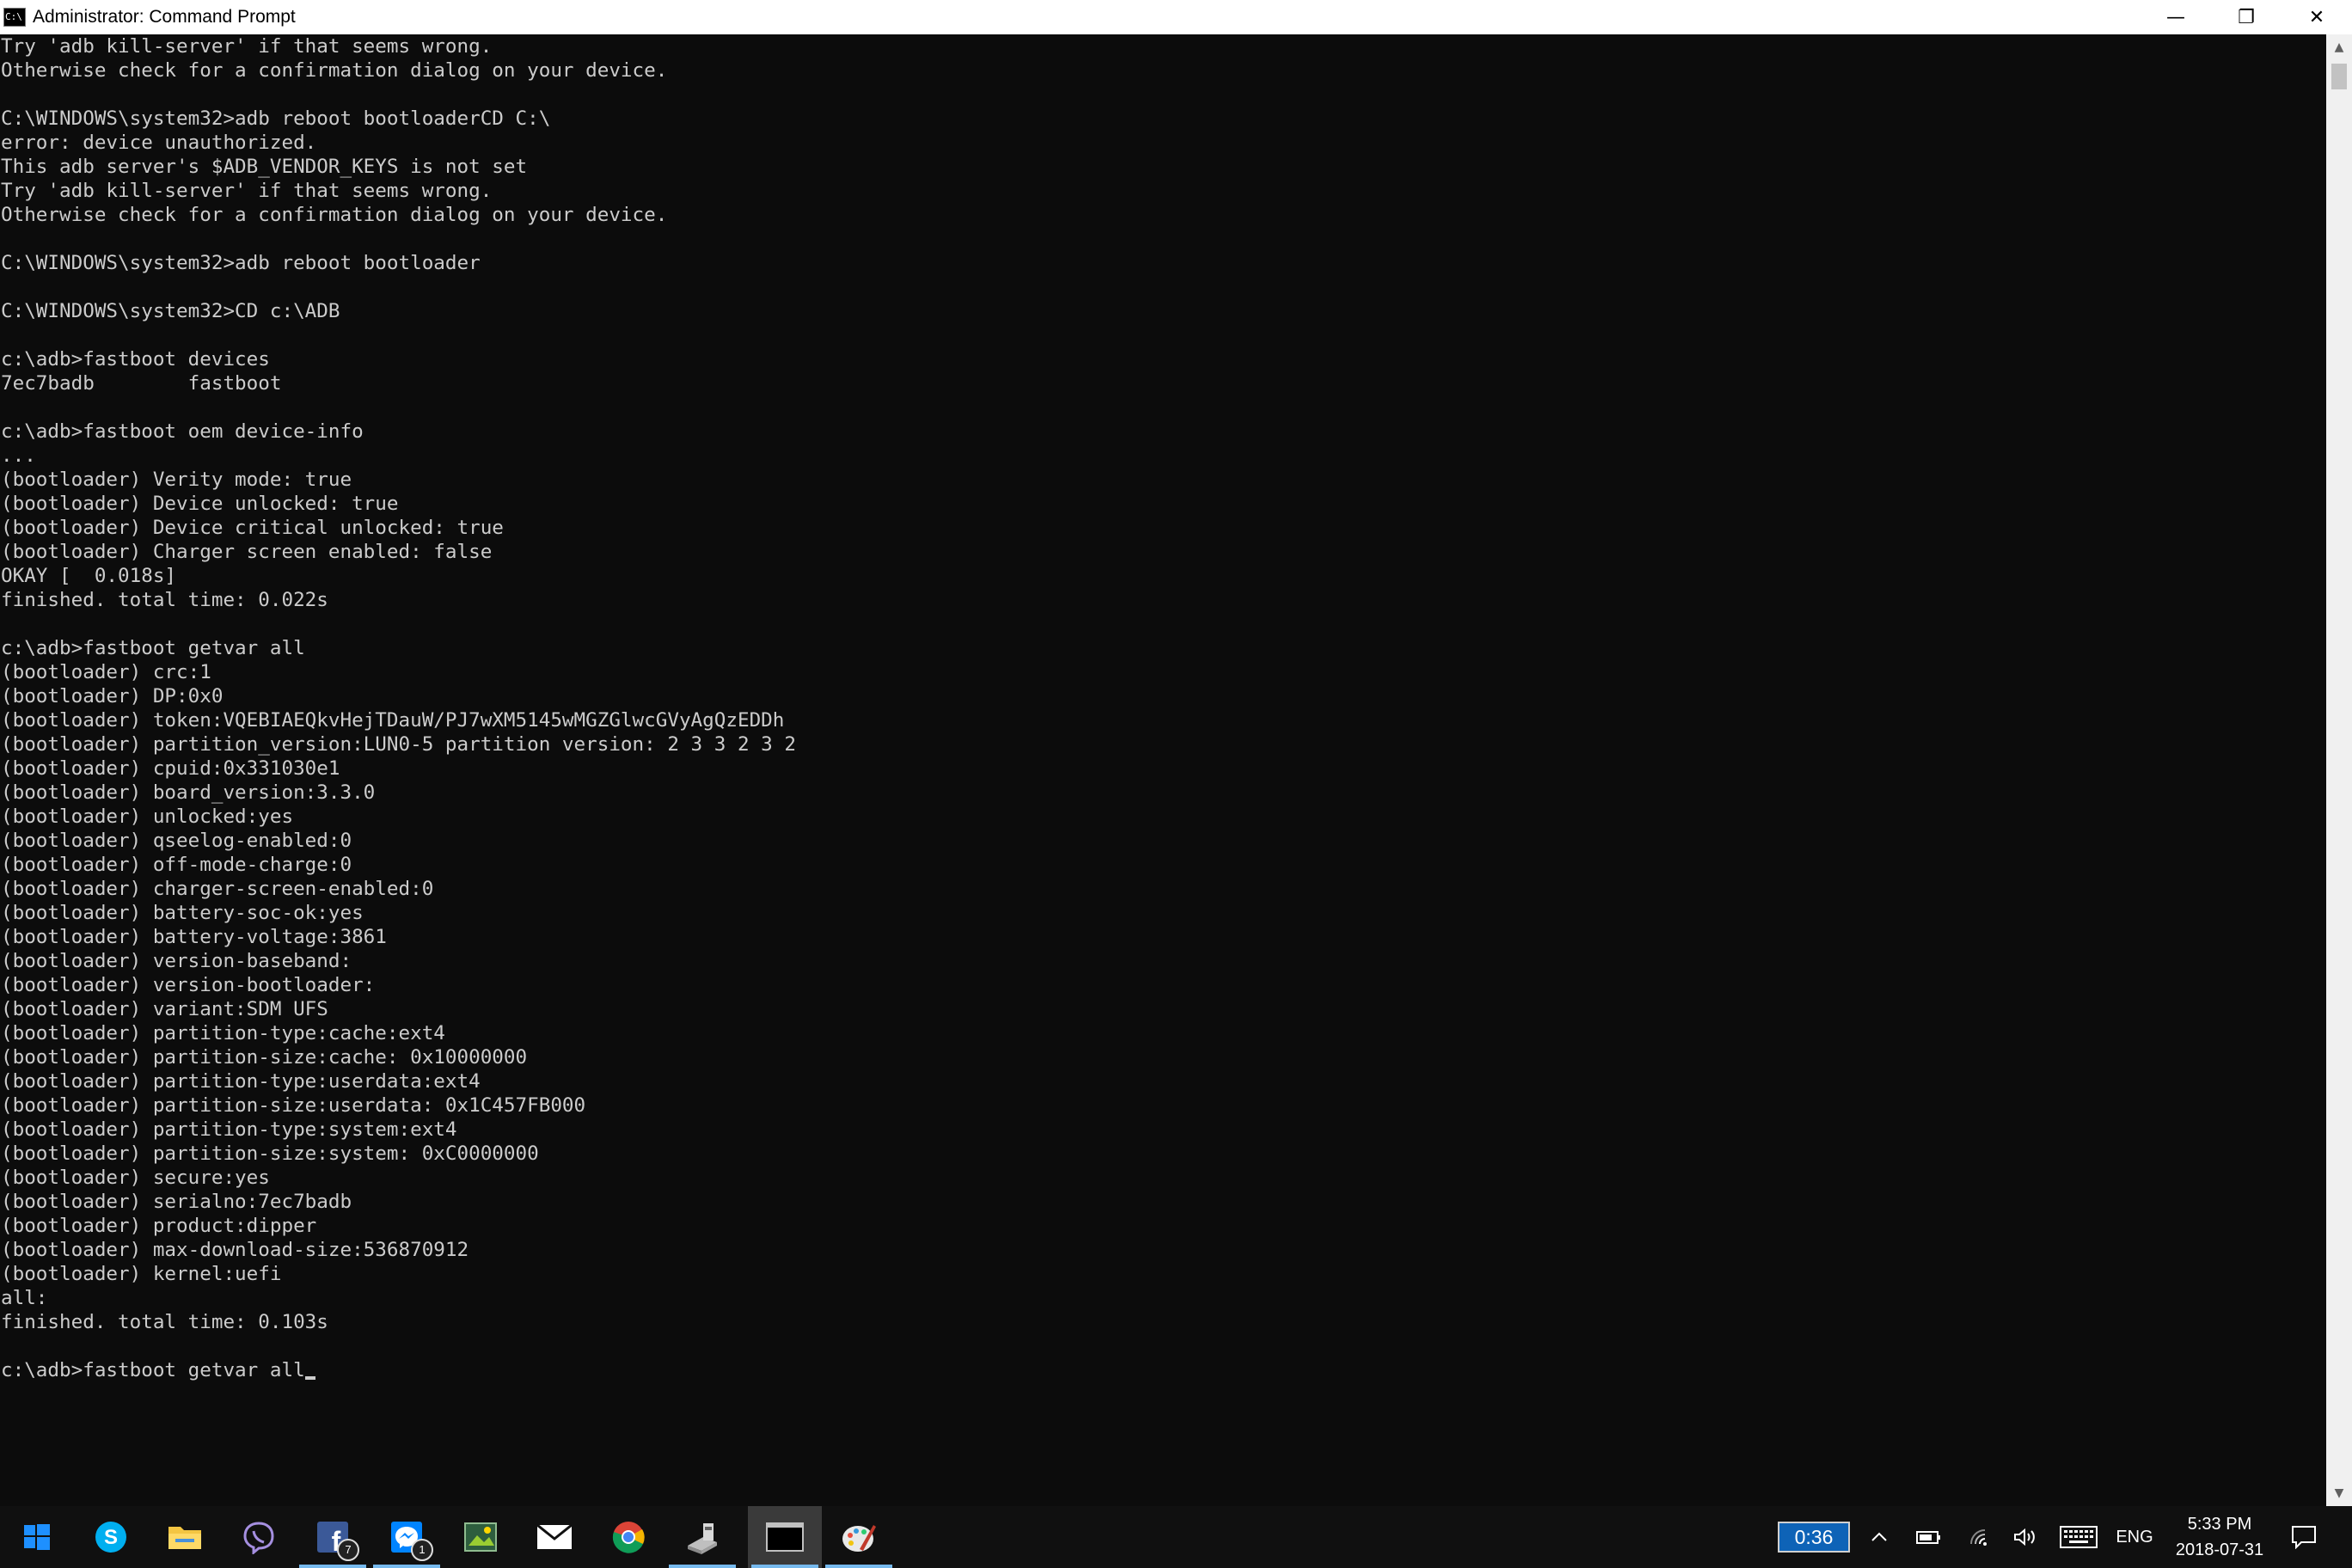  I want to click on console-line: c:\adb>fastboot oem device-info, so click(182, 431).